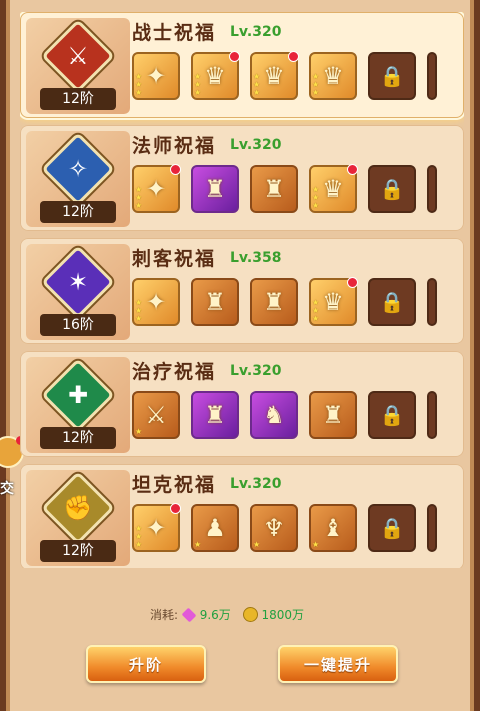 The width and height of the screenshot is (480, 711). I want to click on side-label: 交, so click(7, 488).